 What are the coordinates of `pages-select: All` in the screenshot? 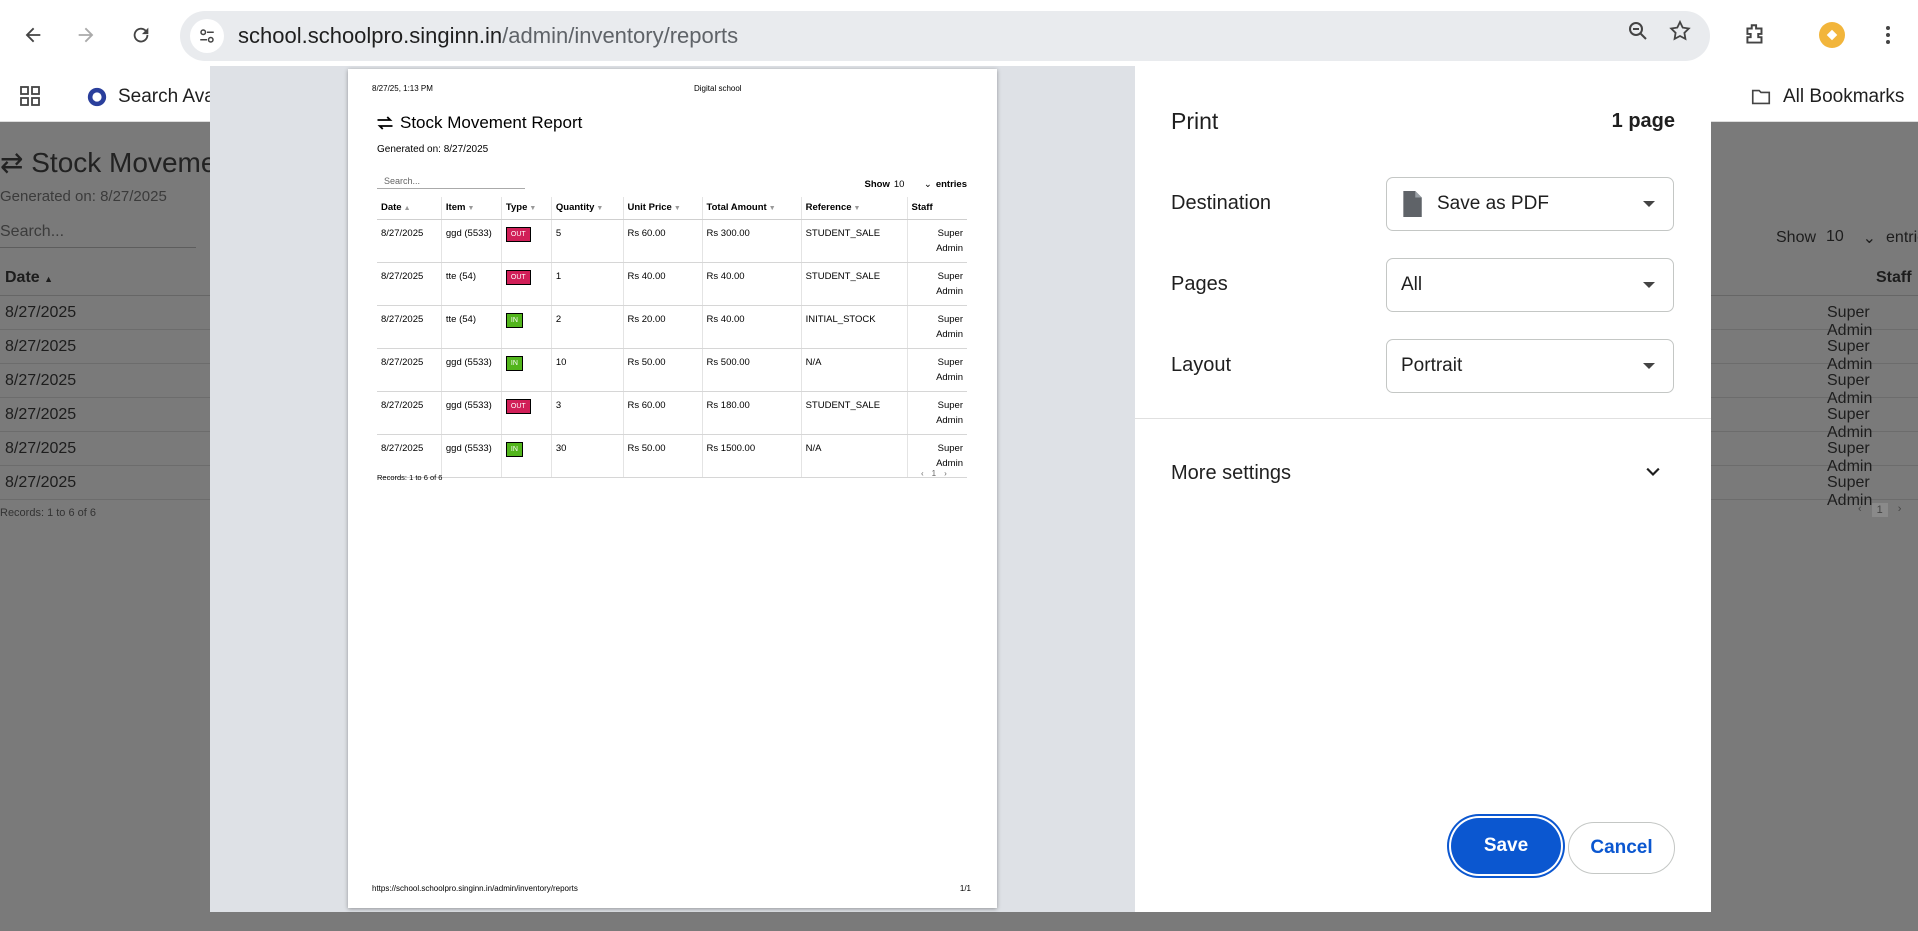 It's located at (1530, 285).